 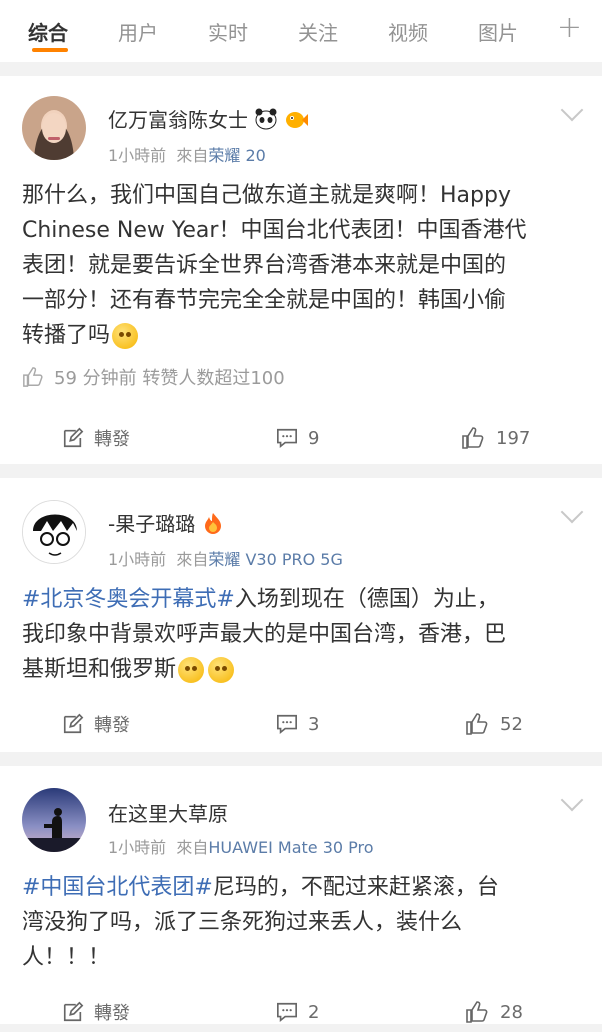 What do you see at coordinates (495, 438) in the screenshot?
I see `like-button: 197` at bounding box center [495, 438].